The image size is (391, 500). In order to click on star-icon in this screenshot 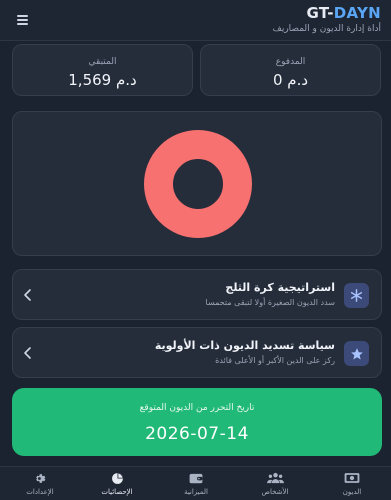, I will do `click(356, 353)`.